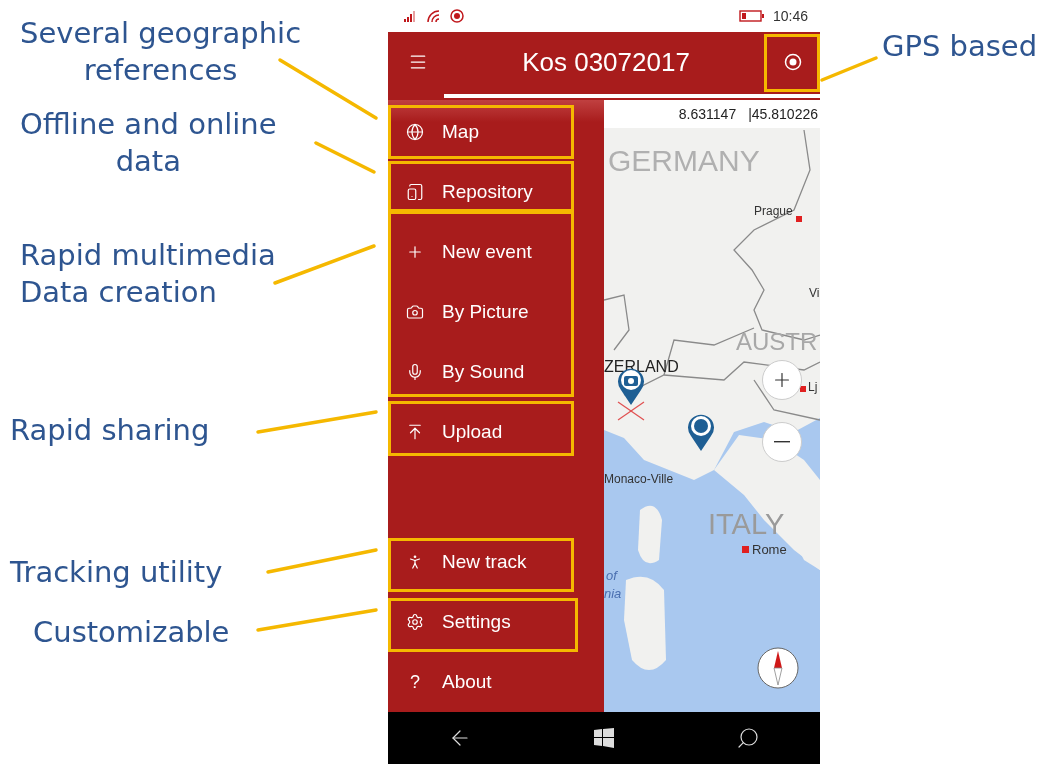 The width and height of the screenshot is (1060, 764). What do you see at coordinates (613, 593) in the screenshot?
I see `map-label: nia` at bounding box center [613, 593].